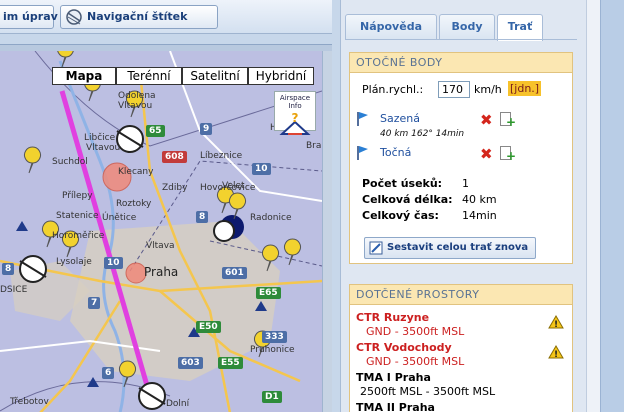 This screenshot has height=412, width=624. Describe the element at coordinates (108, 373) in the screenshot. I see `road-shield: 6` at that location.